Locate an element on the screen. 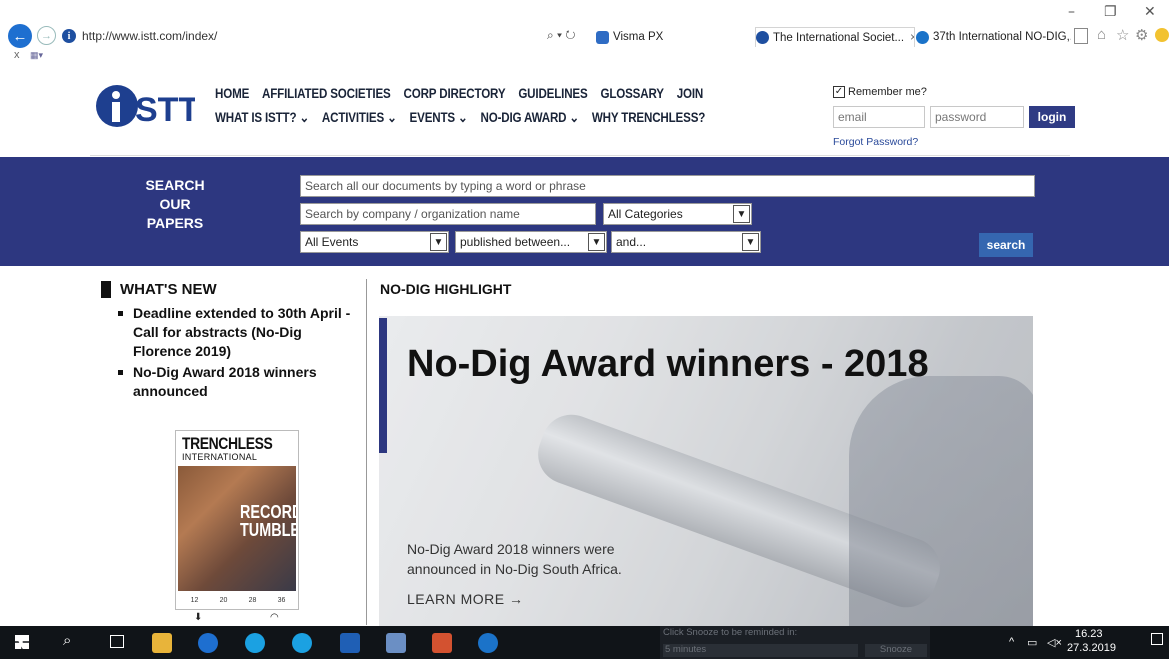  snooze-button: Snooze is located at coordinates (896, 650).